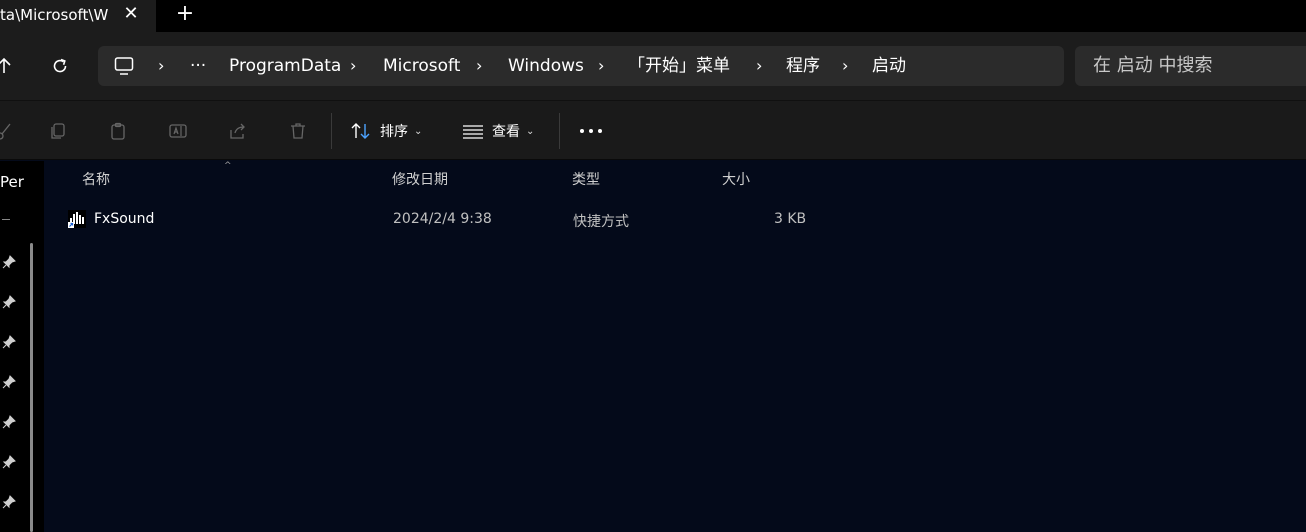 This screenshot has height=532, width=1306. I want to click on nav-divider, so click(6, 219).